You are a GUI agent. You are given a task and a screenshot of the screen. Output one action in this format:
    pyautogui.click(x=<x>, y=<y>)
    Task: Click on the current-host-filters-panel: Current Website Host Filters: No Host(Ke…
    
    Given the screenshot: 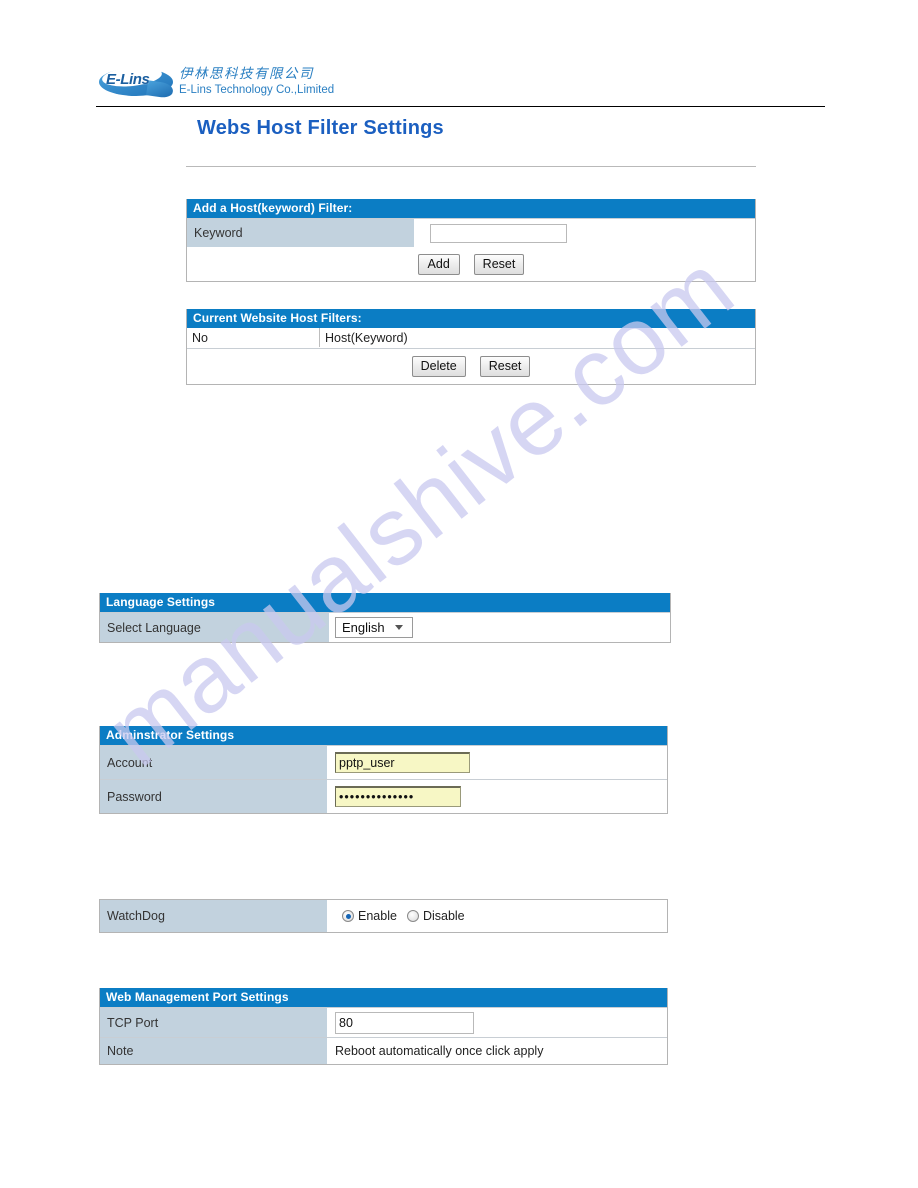 What is the action you would take?
    pyautogui.click(x=471, y=347)
    